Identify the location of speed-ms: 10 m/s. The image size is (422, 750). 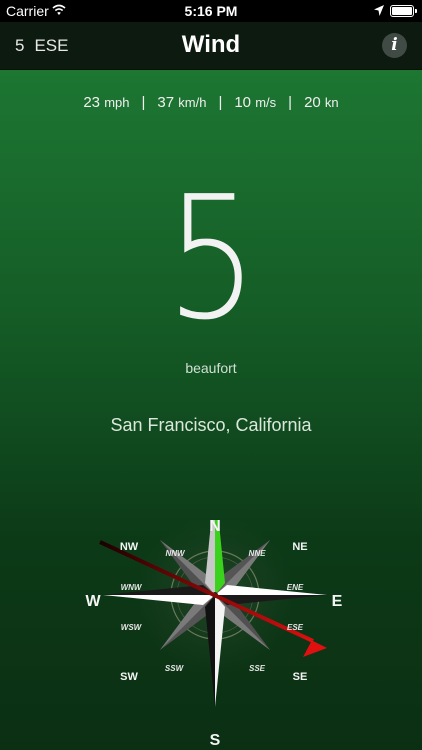
(255, 102).